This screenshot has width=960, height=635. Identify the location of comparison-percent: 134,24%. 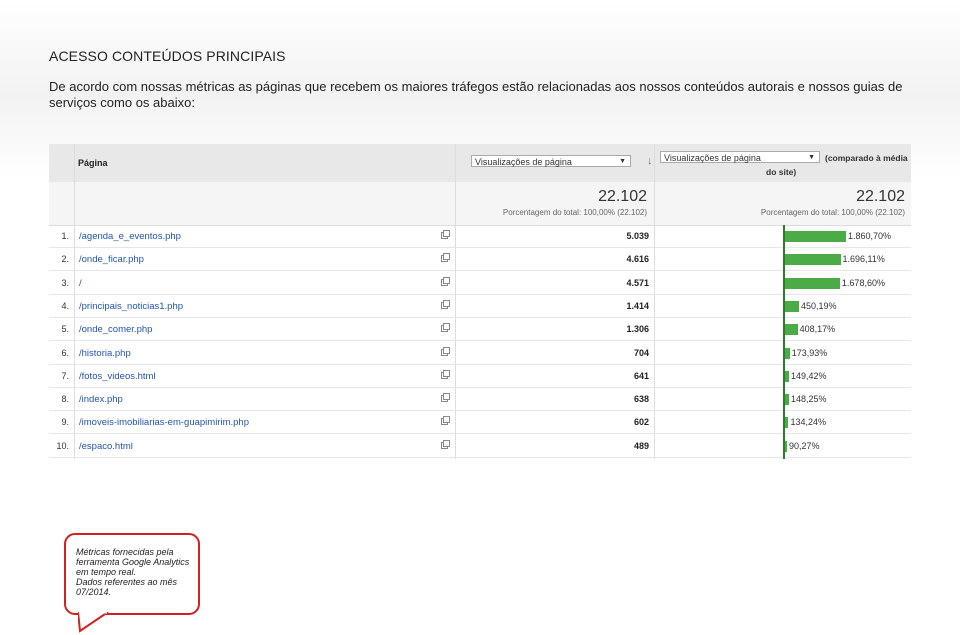
(808, 422).